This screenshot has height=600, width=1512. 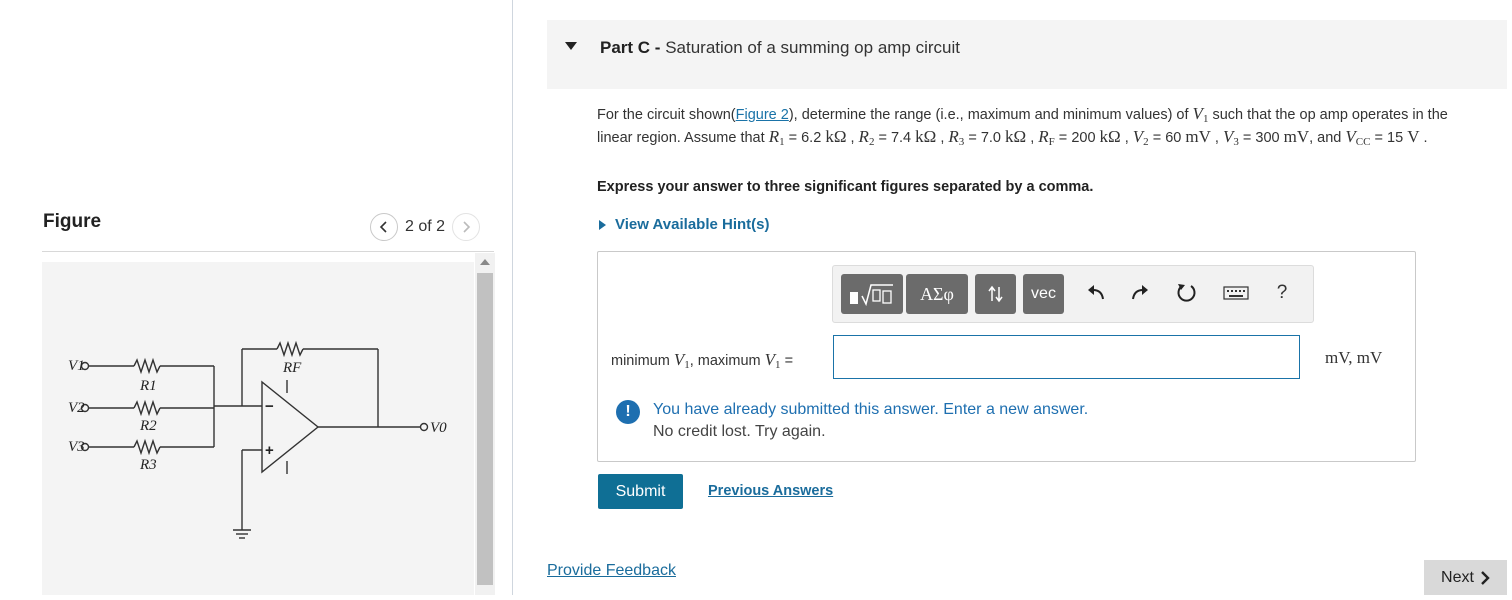 I want to click on panel-divider, so click(x=512, y=297).